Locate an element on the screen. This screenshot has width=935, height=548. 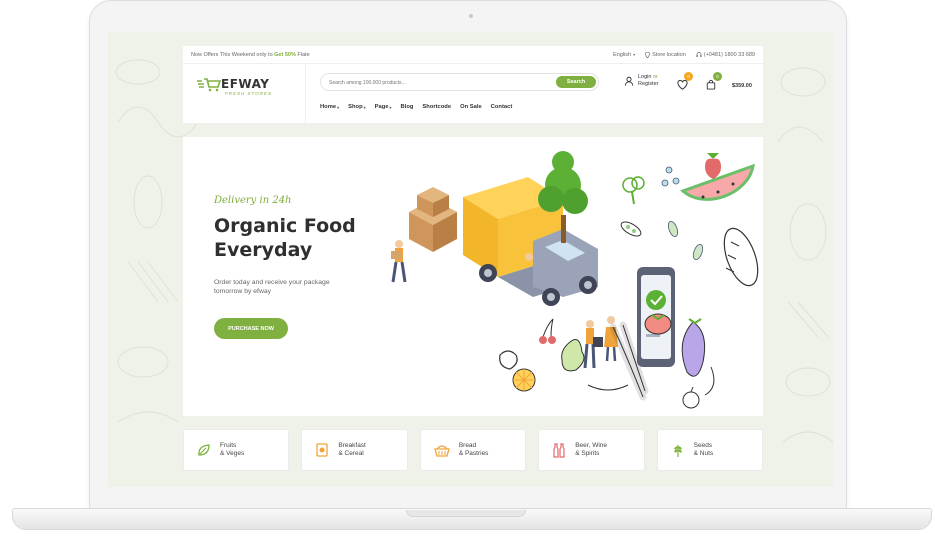
nav-label: Shortcode is located at coordinates (437, 107).